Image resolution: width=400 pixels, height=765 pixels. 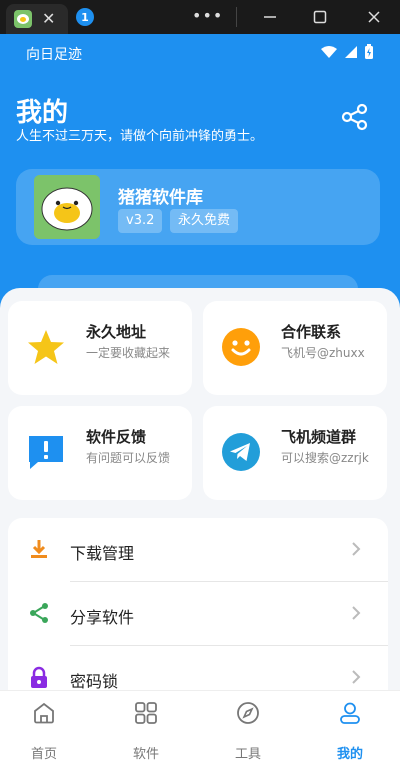 I want to click on app-info-card: 猪猪软件库 v3.2 永久免费, so click(x=198, y=207).